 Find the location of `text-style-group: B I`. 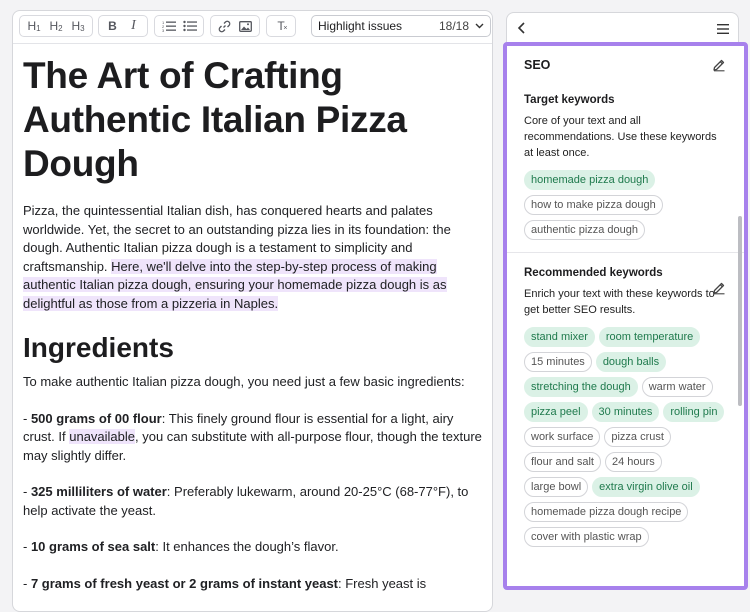

text-style-group: B I is located at coordinates (123, 26).